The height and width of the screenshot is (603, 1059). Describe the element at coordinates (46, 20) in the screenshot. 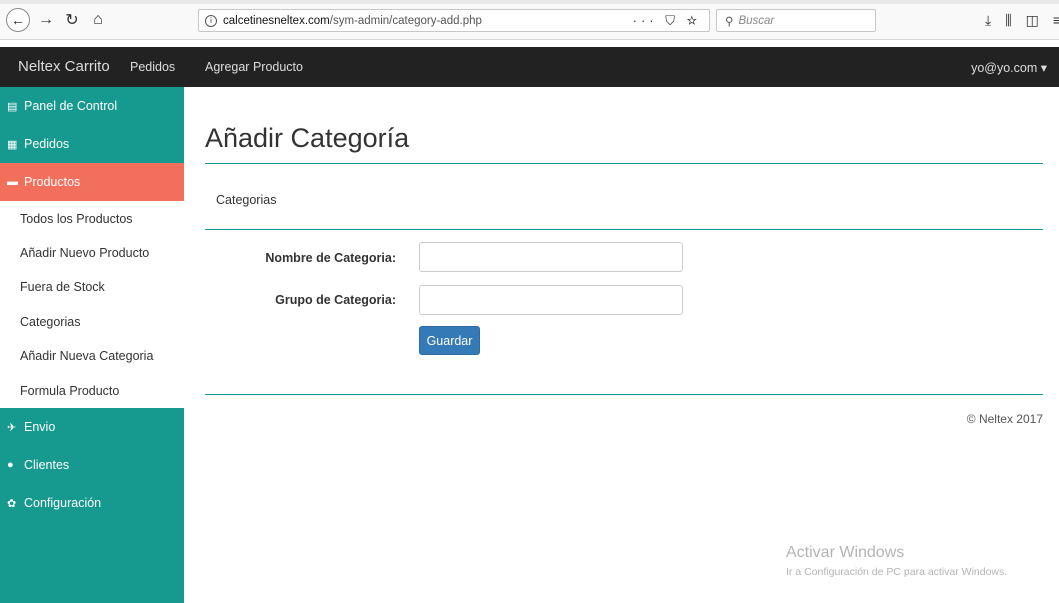

I see `forward-icon: →` at that location.